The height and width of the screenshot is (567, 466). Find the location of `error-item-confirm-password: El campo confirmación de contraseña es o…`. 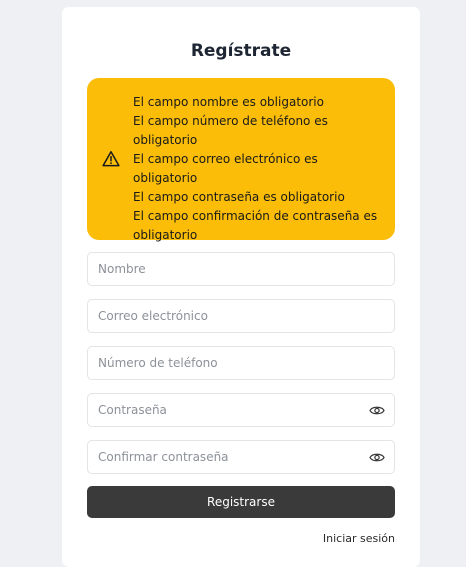

error-item-confirm-password: El campo confirmación de contraseña es o… is located at coordinates (255, 225).